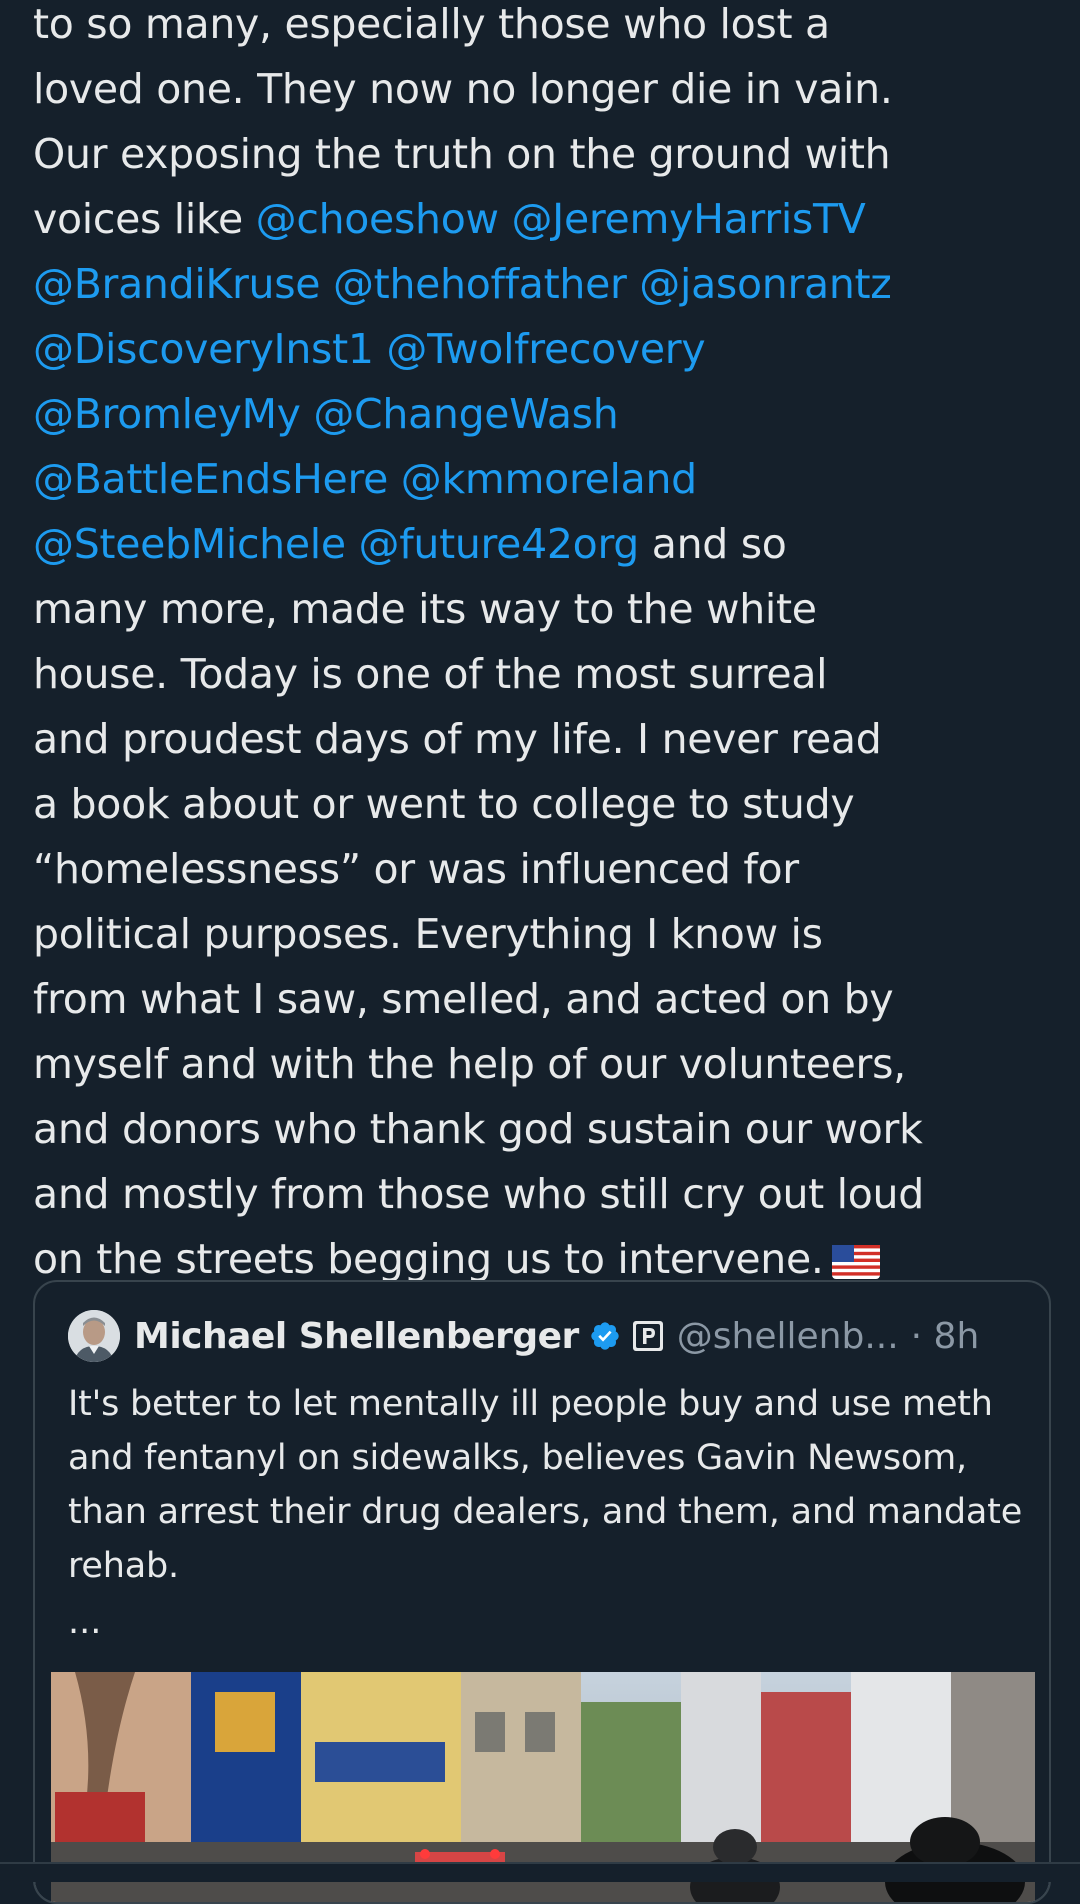 The width and height of the screenshot is (1080, 1904). What do you see at coordinates (540, 1872) in the screenshot?
I see `bottom-divider` at bounding box center [540, 1872].